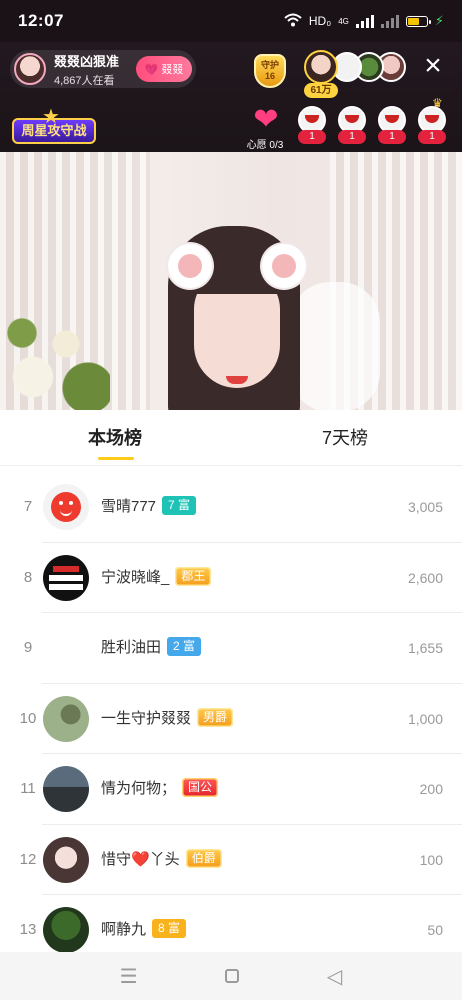 This screenshot has height=1000, width=462. What do you see at coordinates (425, 577) in the screenshot?
I see `contribution-value: 2,600` at bounding box center [425, 577].